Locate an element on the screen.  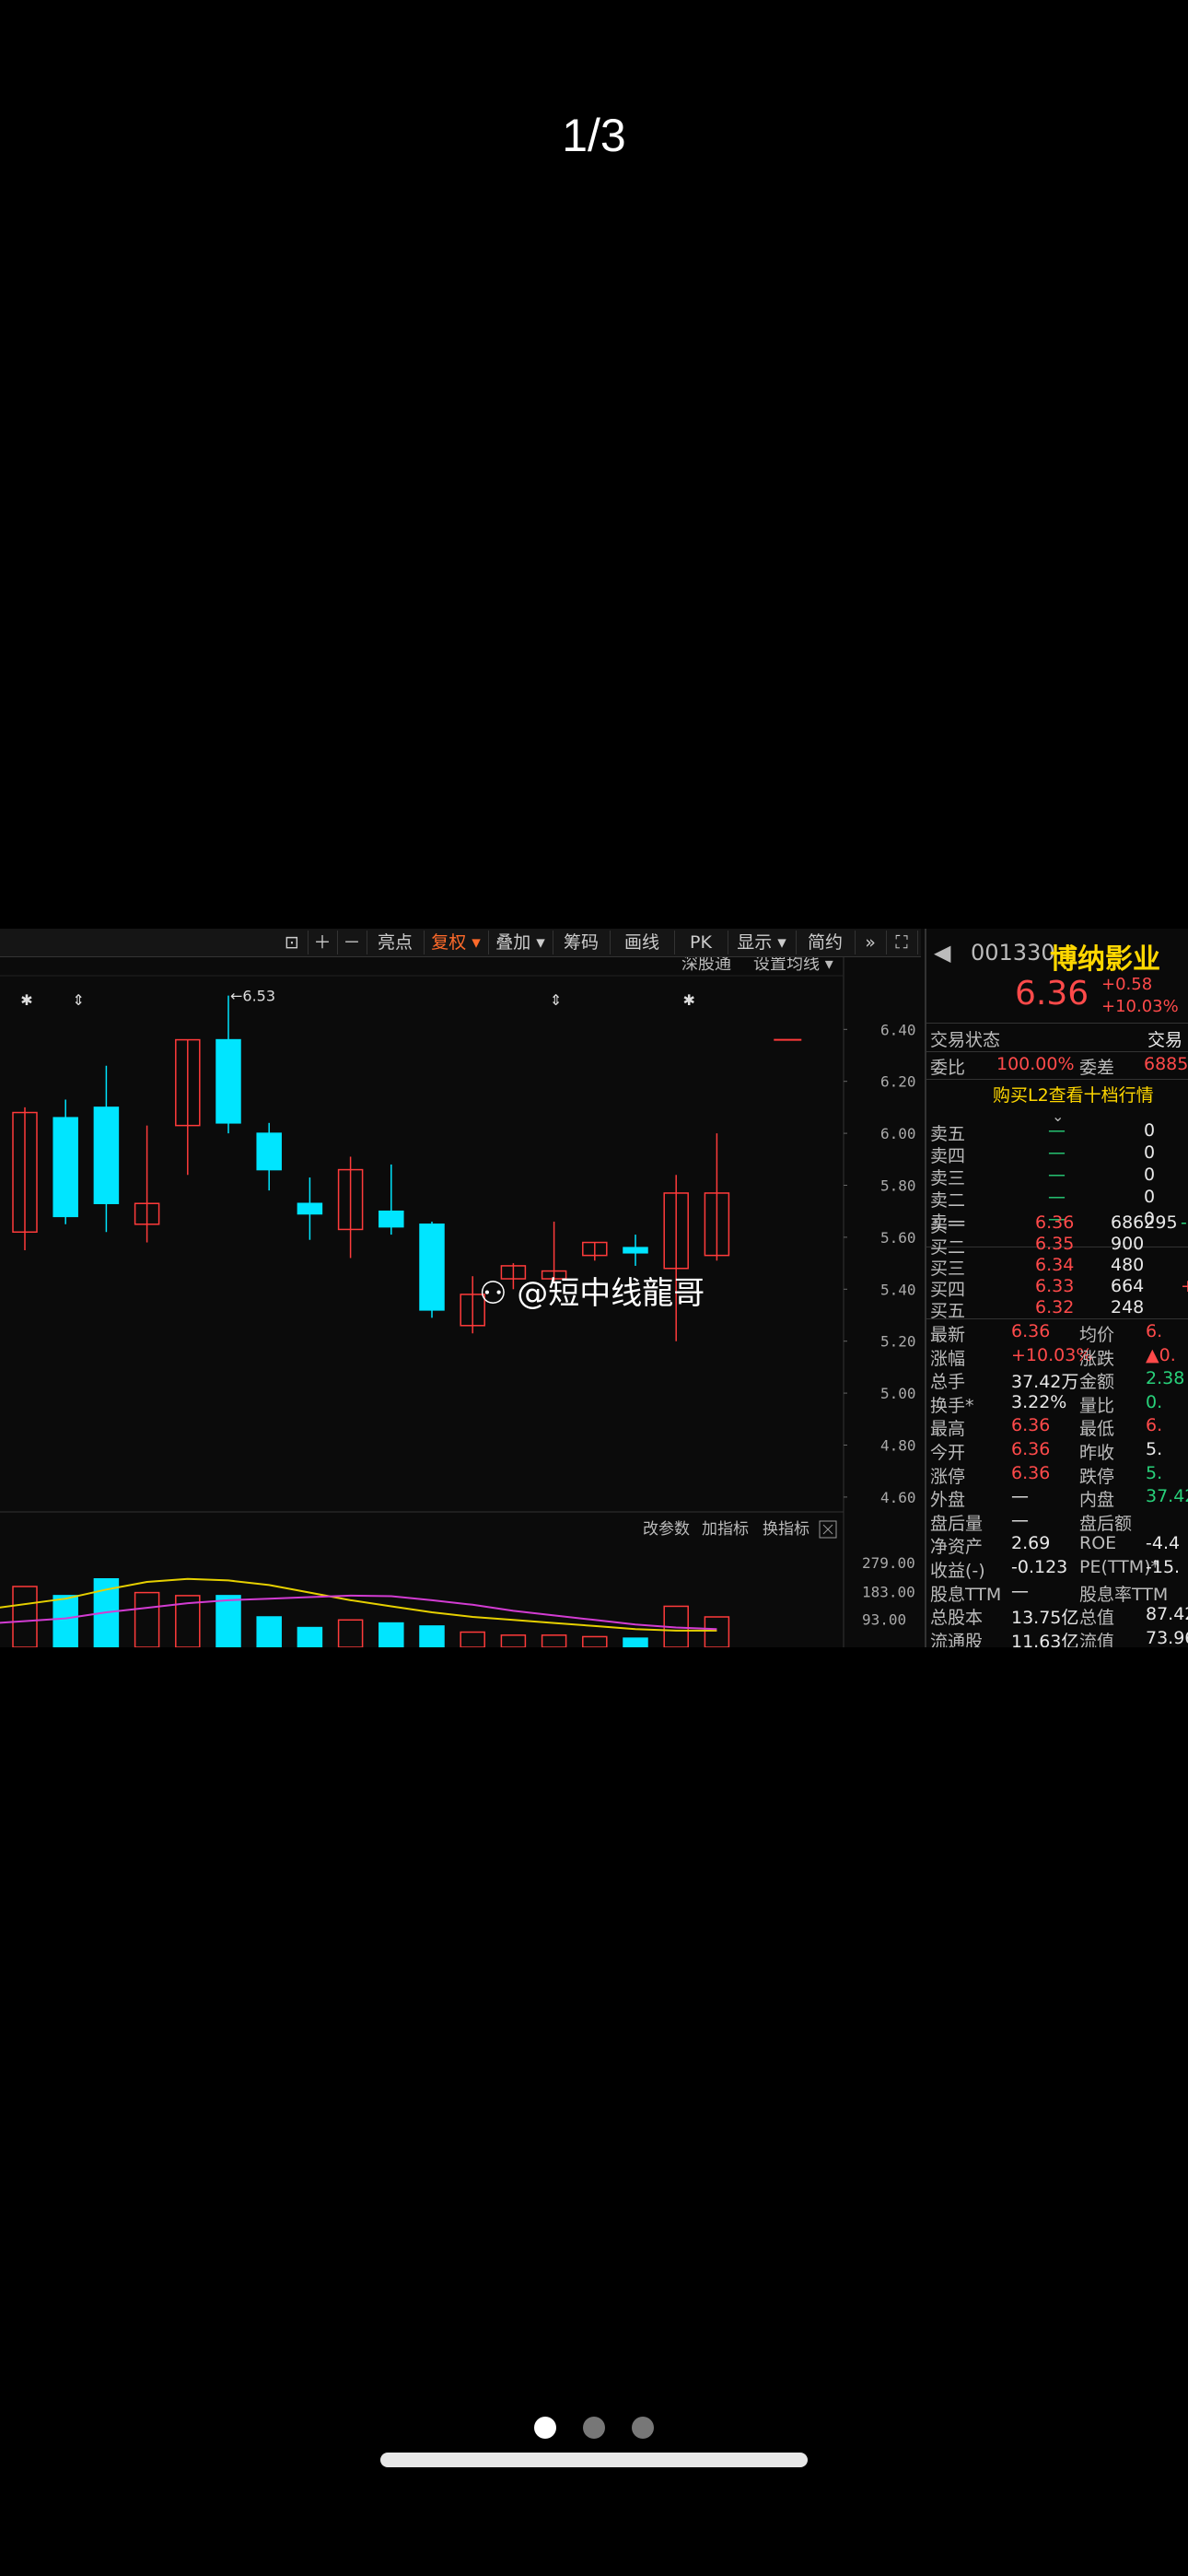
stat-label: 流通股 is located at coordinates (957, 1639).